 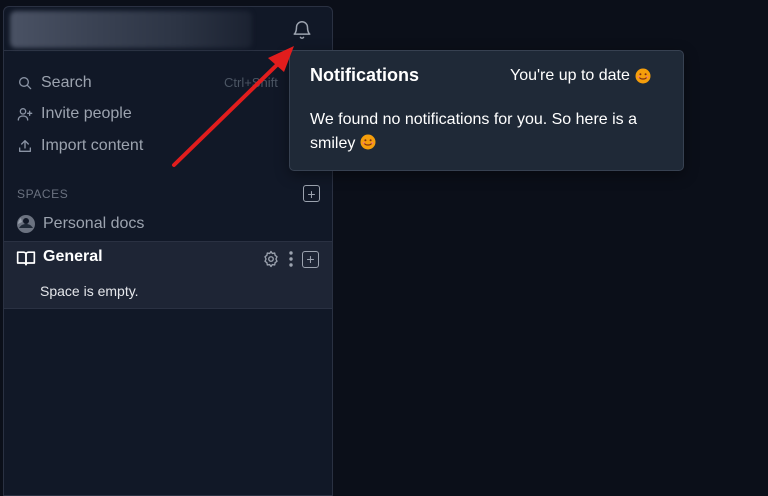 I want to click on nav-search-label: Search, so click(x=66, y=82).